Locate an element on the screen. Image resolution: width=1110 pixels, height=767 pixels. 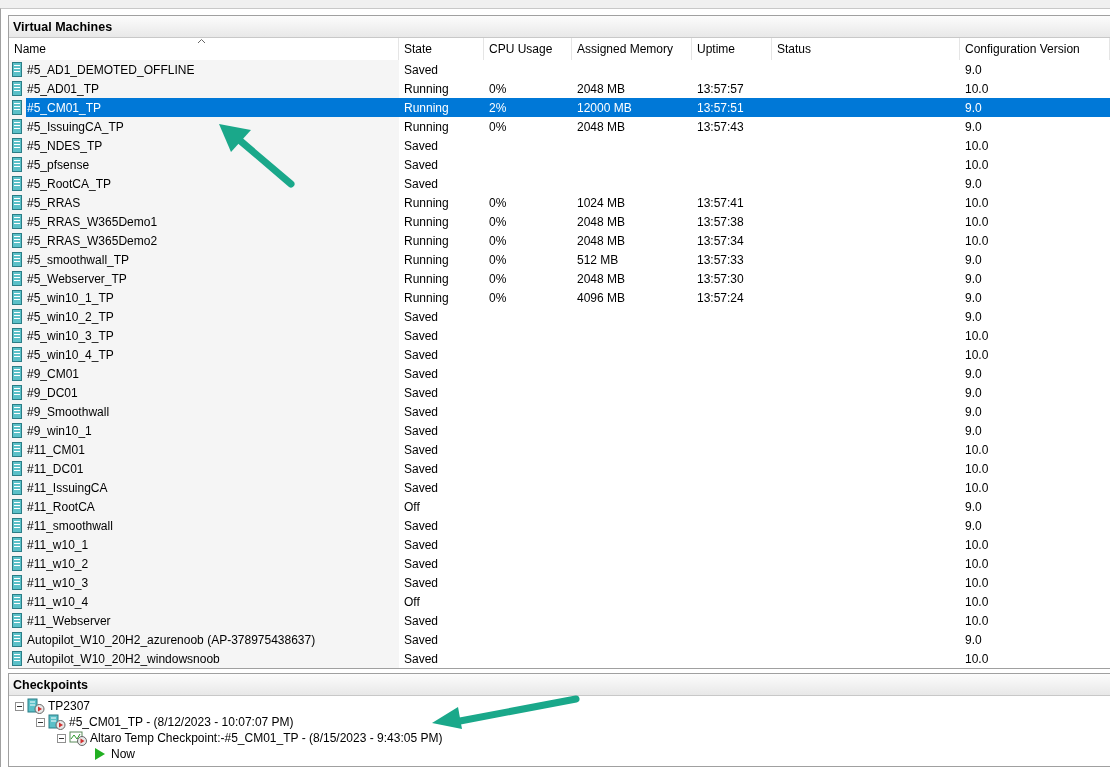
column-header: Assigned Memory is located at coordinates (632, 49).